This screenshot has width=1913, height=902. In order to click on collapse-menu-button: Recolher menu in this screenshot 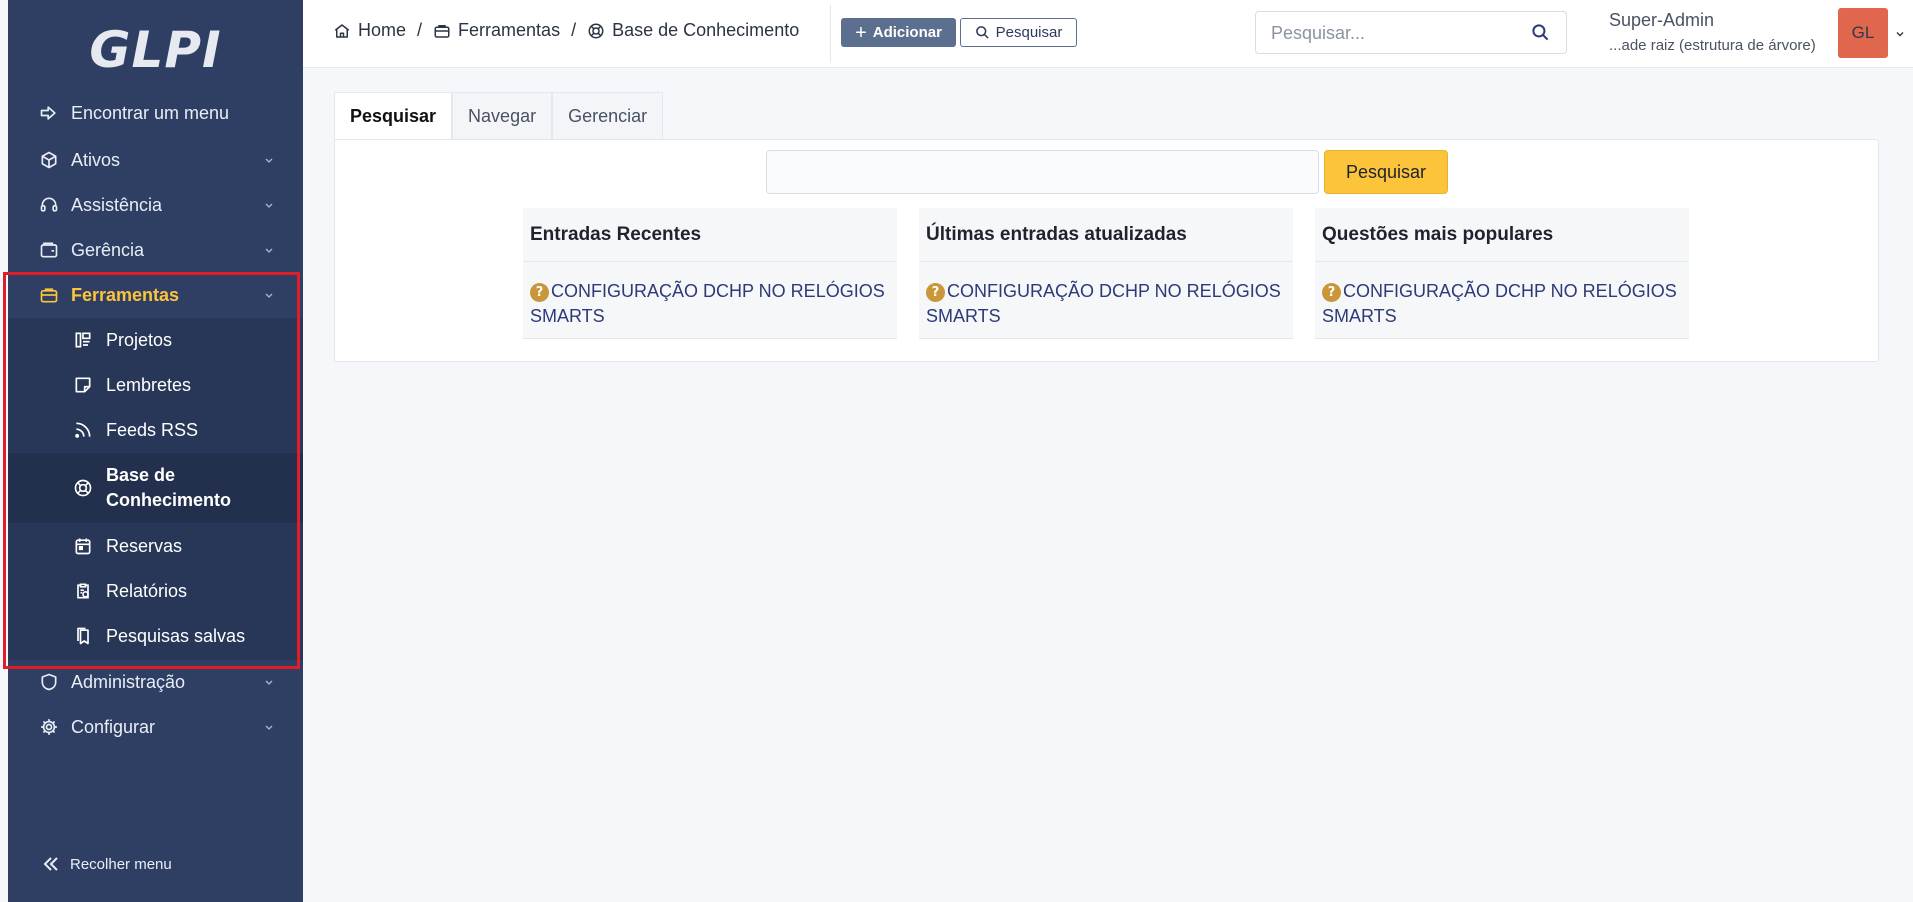, I will do `click(107, 864)`.